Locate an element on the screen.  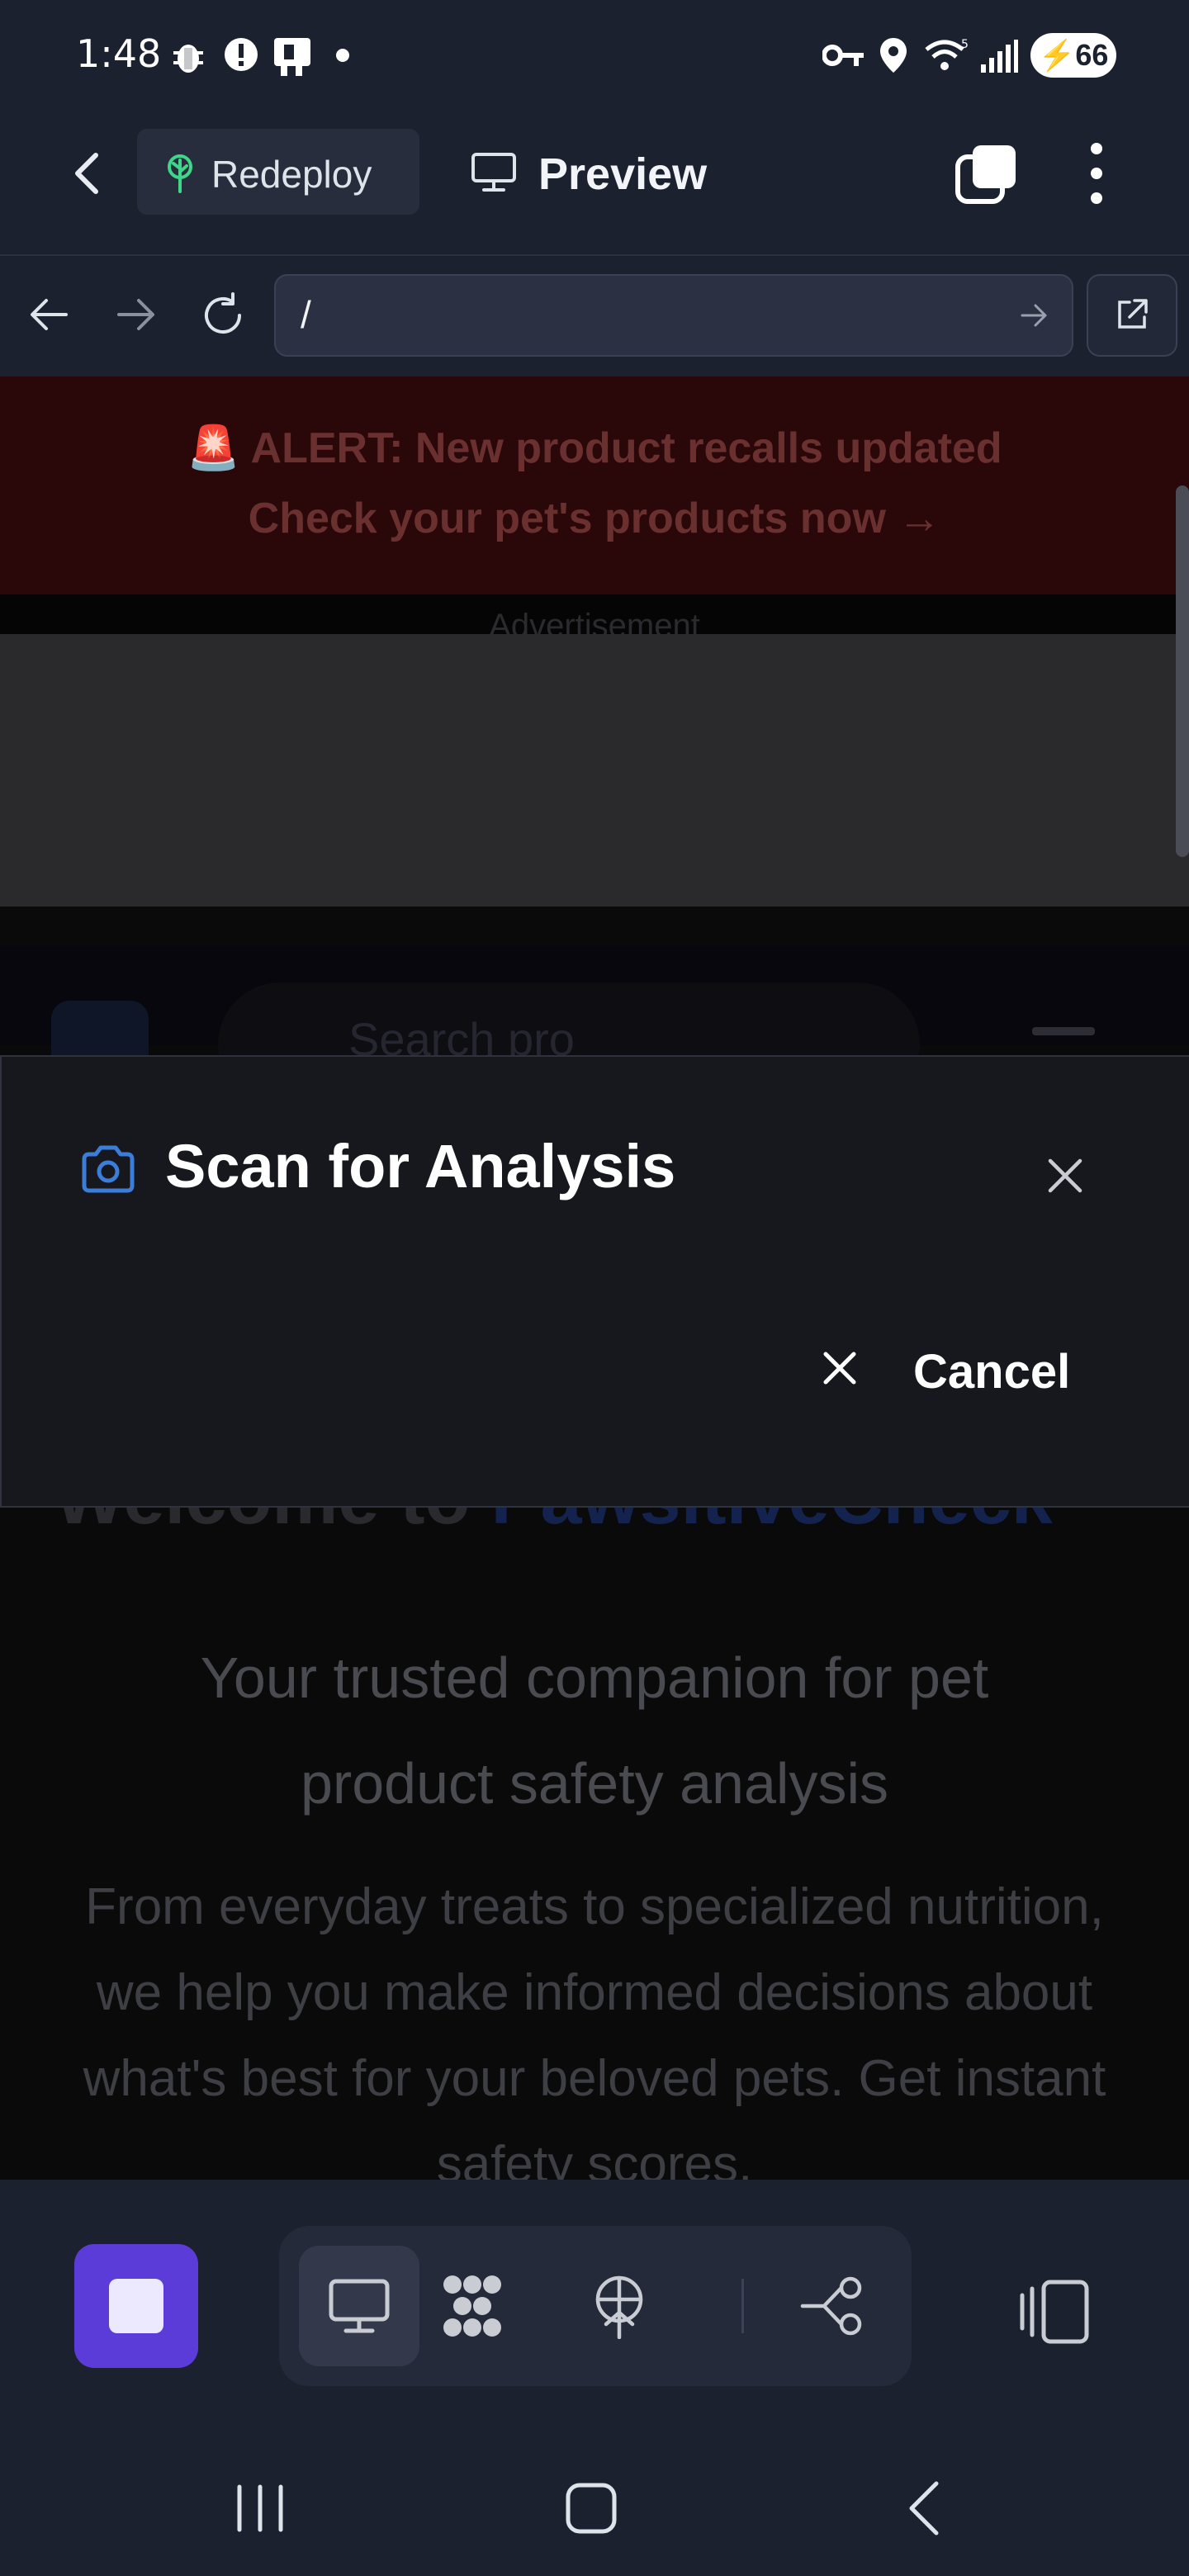
forward-icon is located at coordinates (136, 315).